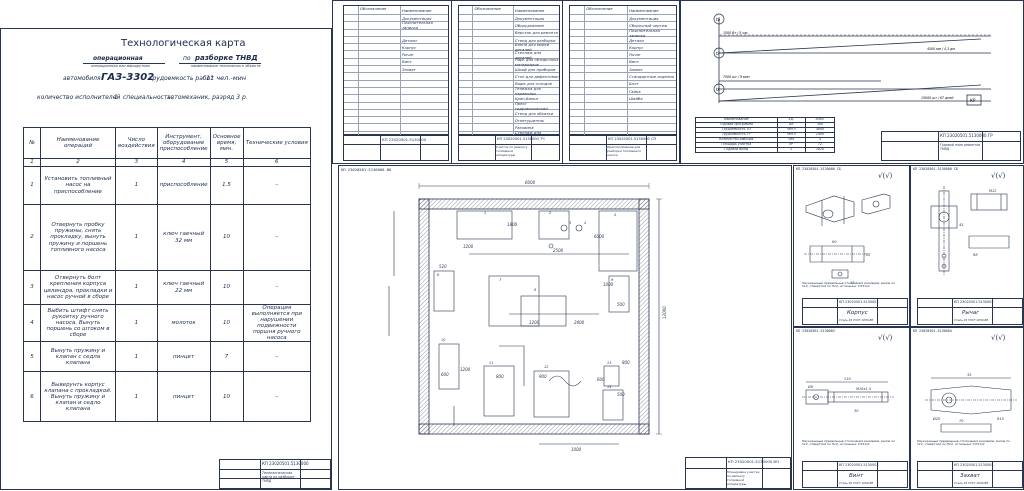 The height and width of the screenshot is (491, 1024). Describe the element at coordinates (78, 162) in the screenshot. I see `col-num: 2` at that location.